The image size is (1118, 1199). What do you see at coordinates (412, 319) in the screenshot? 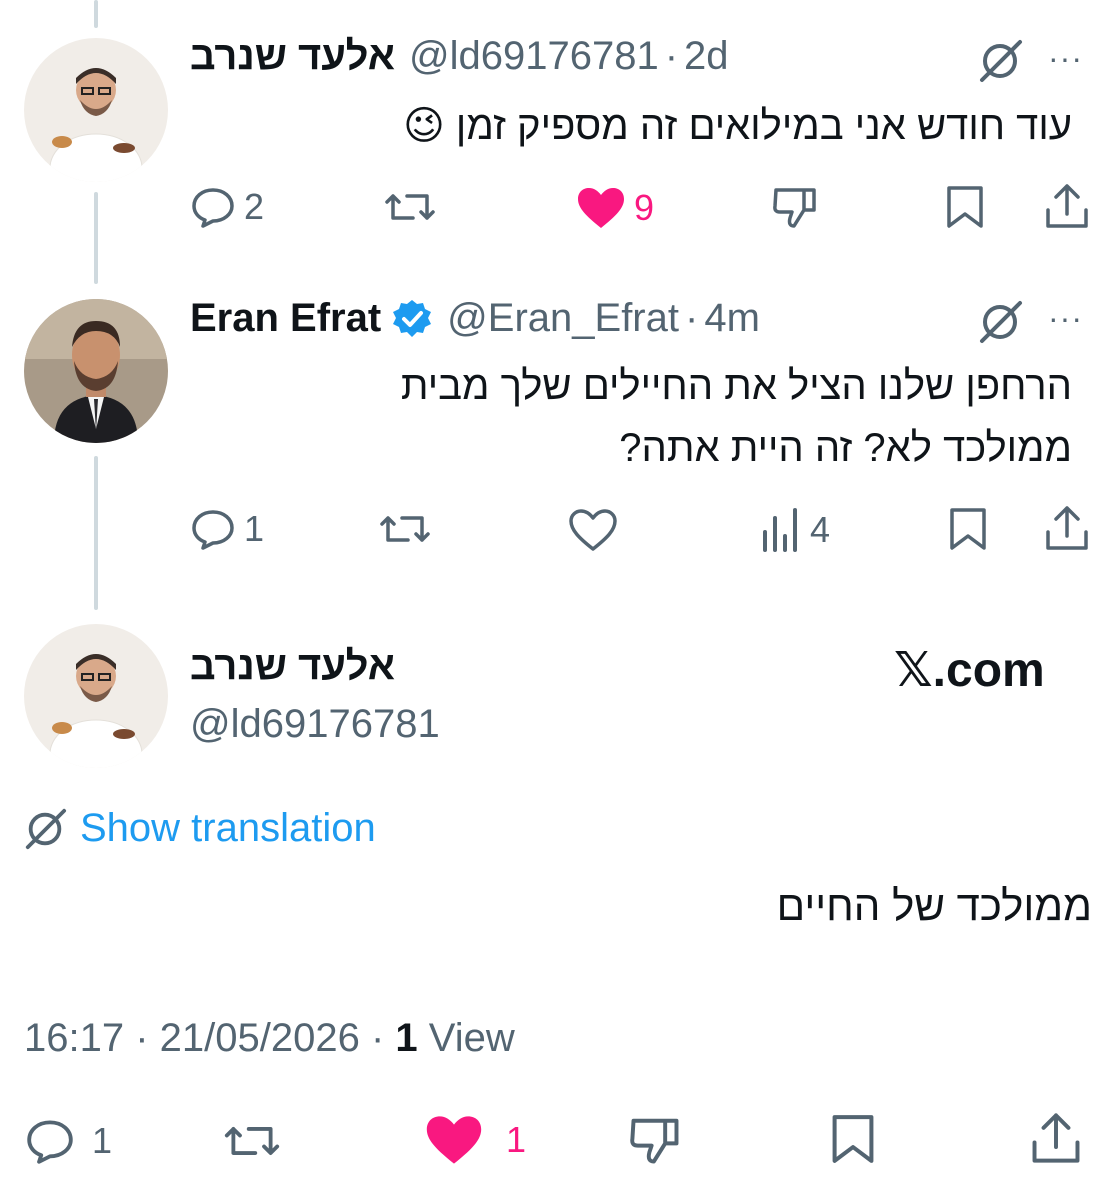
I see `verified-badge-icon` at bounding box center [412, 319].